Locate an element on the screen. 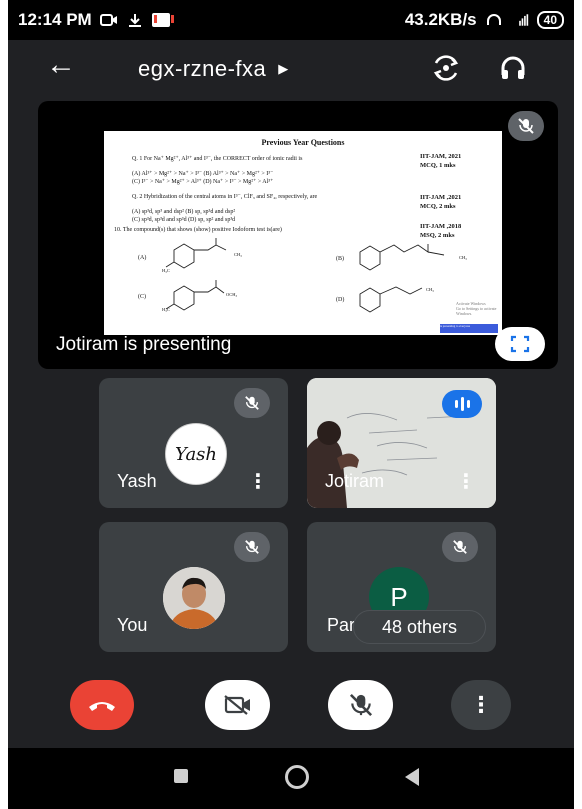  arrow-left-icon: ← is located at coordinates (61, 65).